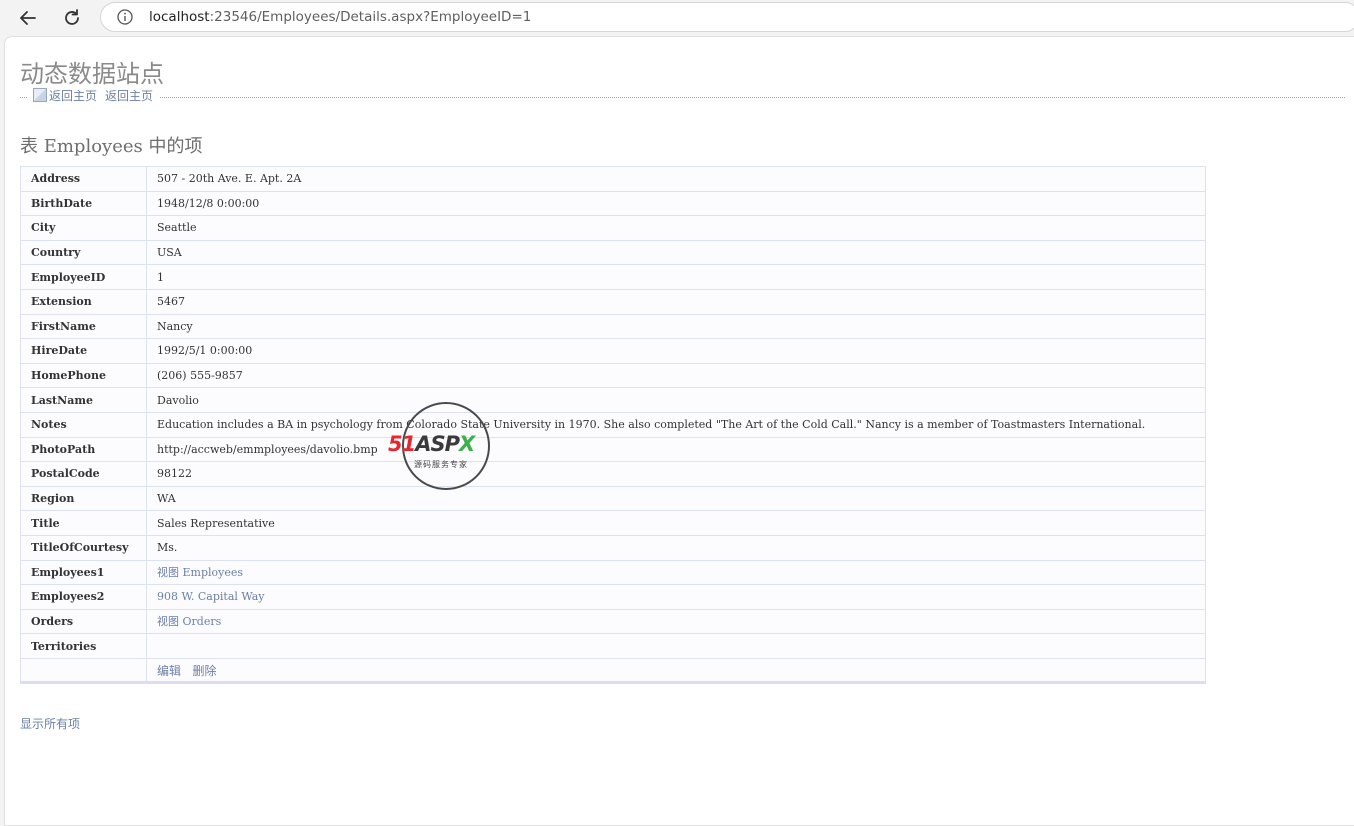 This screenshot has width=1354, height=826. Describe the element at coordinates (676, 474) in the screenshot. I see `field-value: 98122` at that location.